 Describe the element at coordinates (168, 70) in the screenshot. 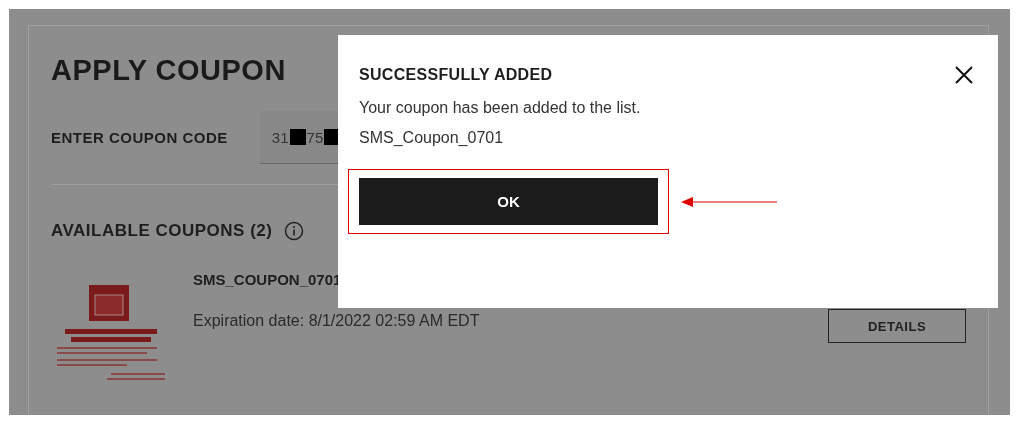

I see `page-title: APPLY COUPON` at that location.